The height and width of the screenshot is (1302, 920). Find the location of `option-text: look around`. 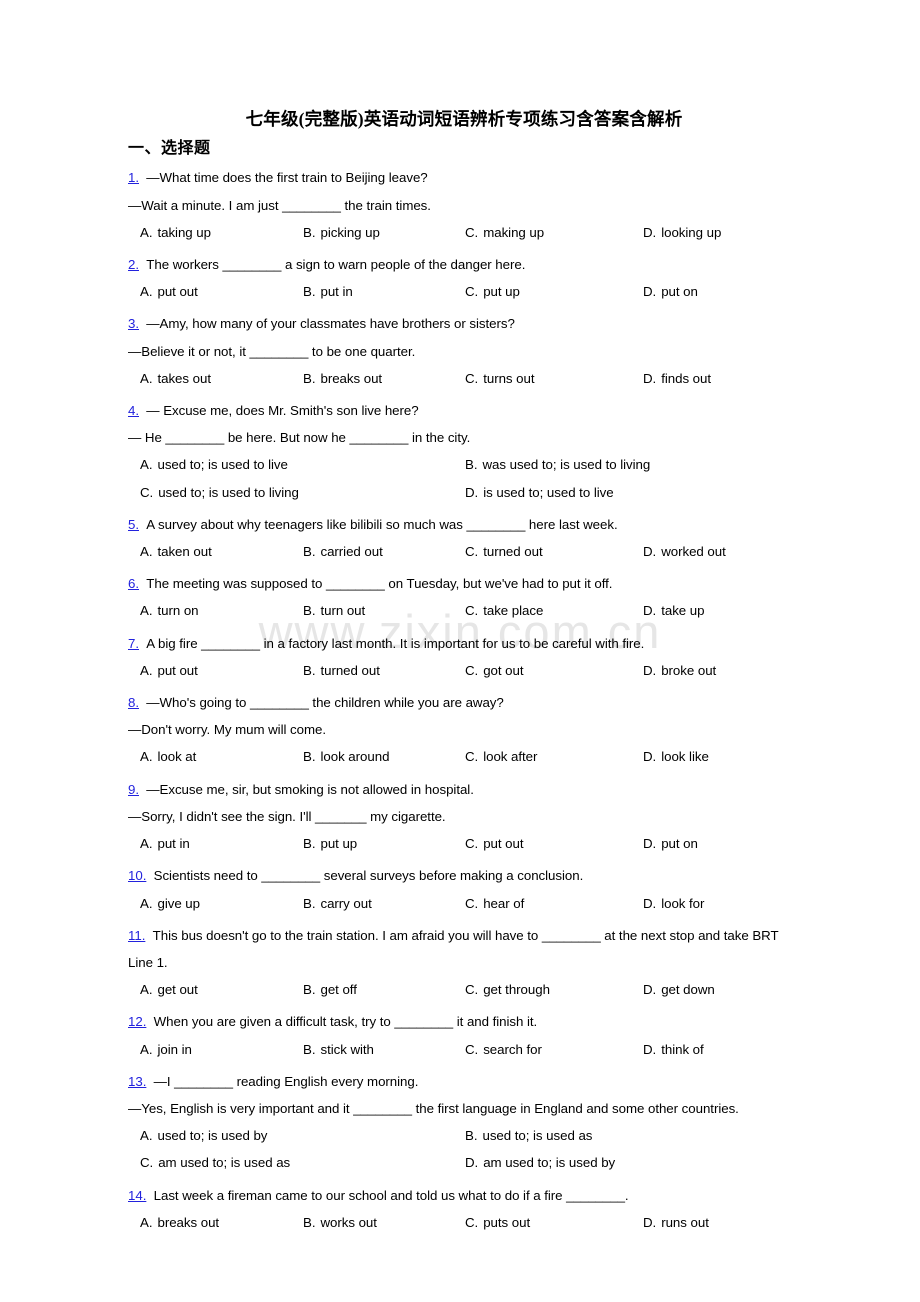

option-text: look around is located at coordinates (355, 757).